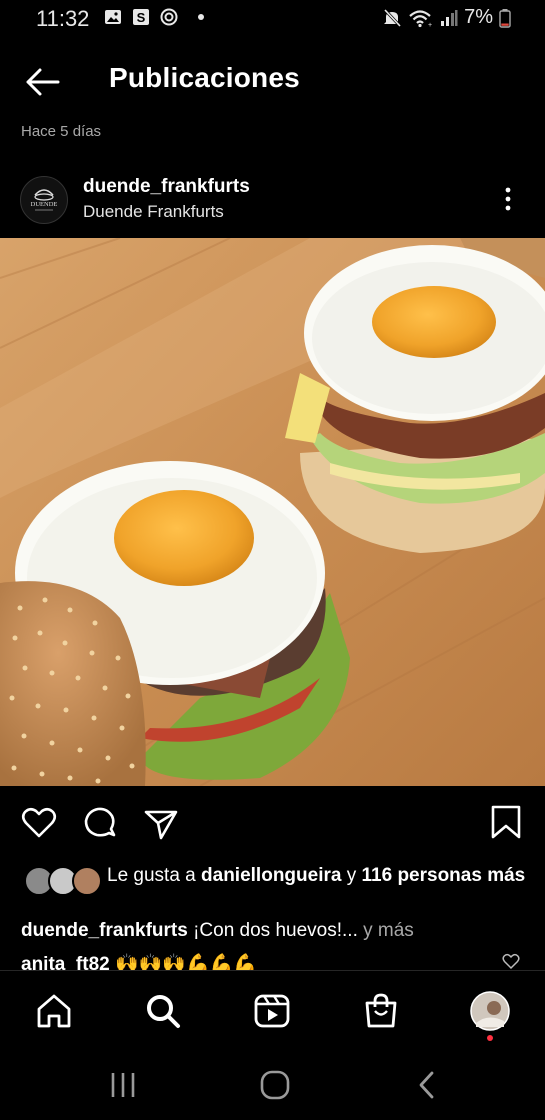 The height and width of the screenshot is (1120, 545). I want to click on svg-text: S, so click(141, 17).